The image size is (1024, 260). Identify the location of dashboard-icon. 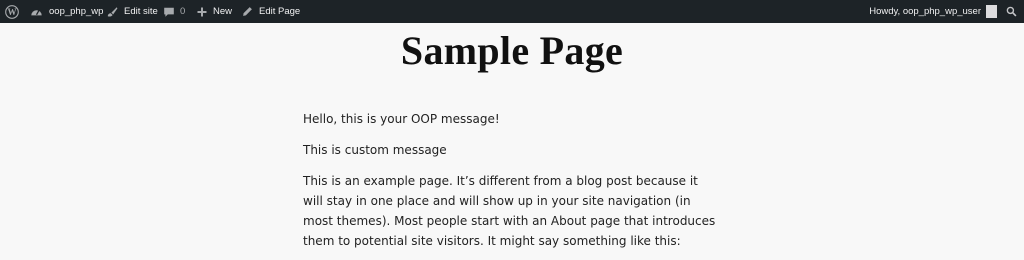
(36, 12).